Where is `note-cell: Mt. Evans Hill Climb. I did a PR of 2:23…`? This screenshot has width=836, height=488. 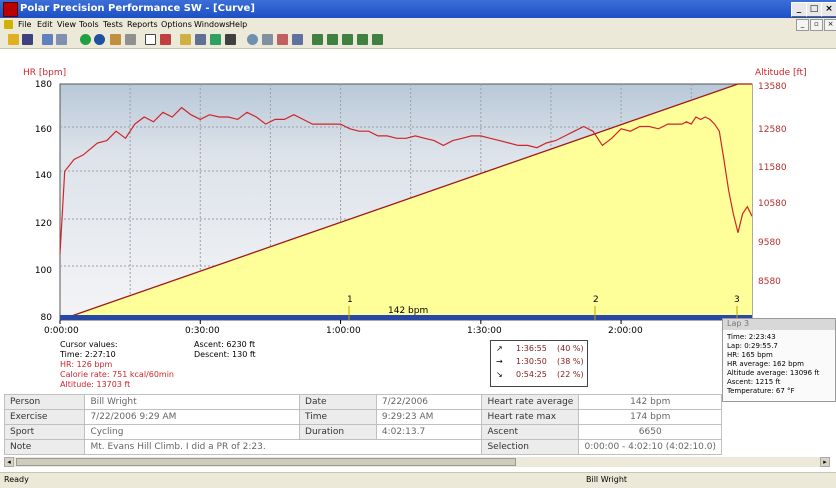
note-cell: Mt. Evans Hill Climb. I did a PR of 2:23… is located at coordinates (283, 447).